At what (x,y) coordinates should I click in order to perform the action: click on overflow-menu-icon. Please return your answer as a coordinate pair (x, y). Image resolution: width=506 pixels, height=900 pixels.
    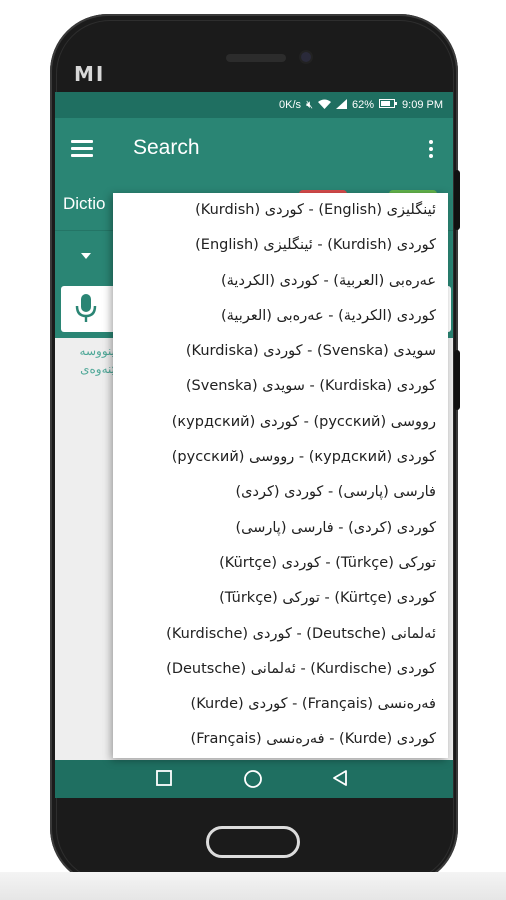
    Looking at the image, I should click on (431, 150).